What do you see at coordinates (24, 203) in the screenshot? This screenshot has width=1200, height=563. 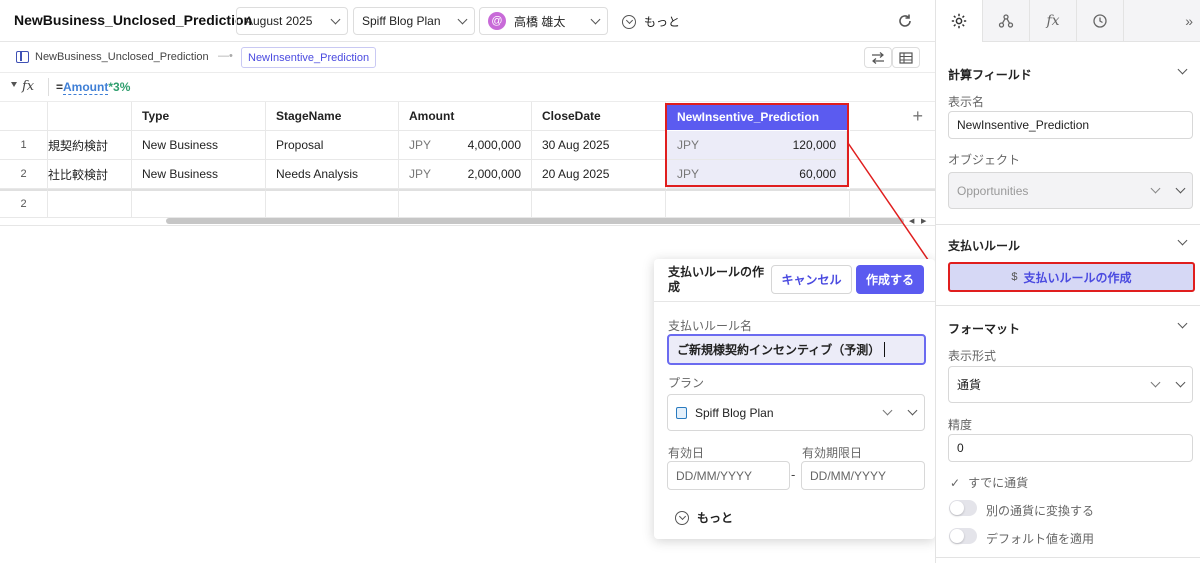 I see `row-count: 2` at bounding box center [24, 203].